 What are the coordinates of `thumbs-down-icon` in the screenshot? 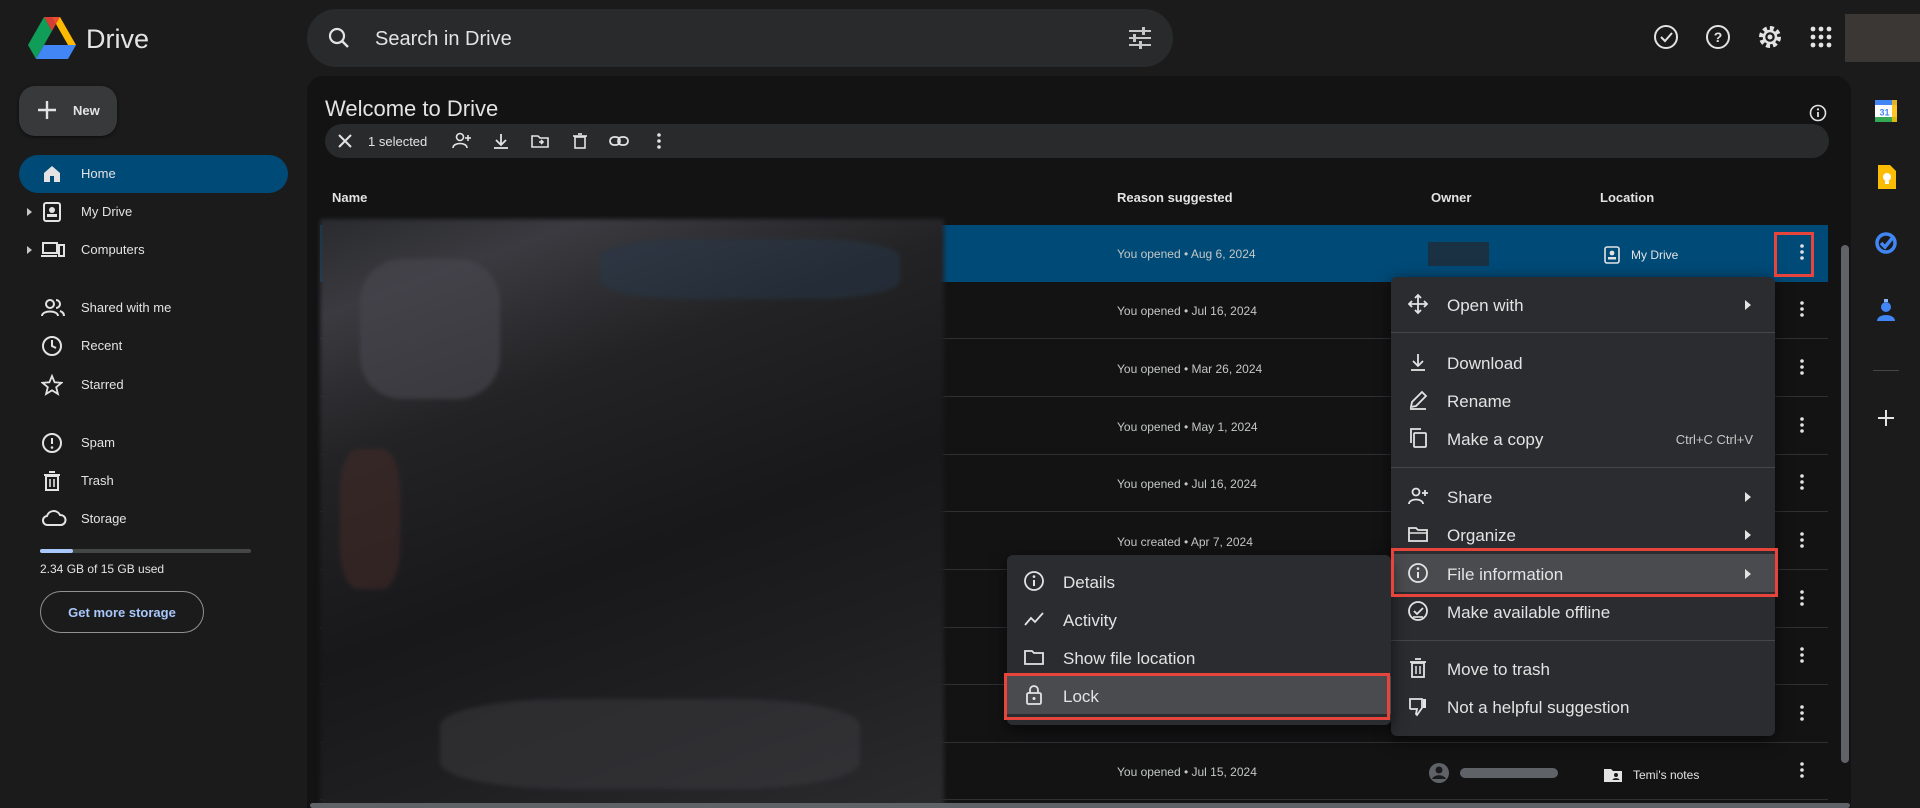 It's located at (1418, 706).